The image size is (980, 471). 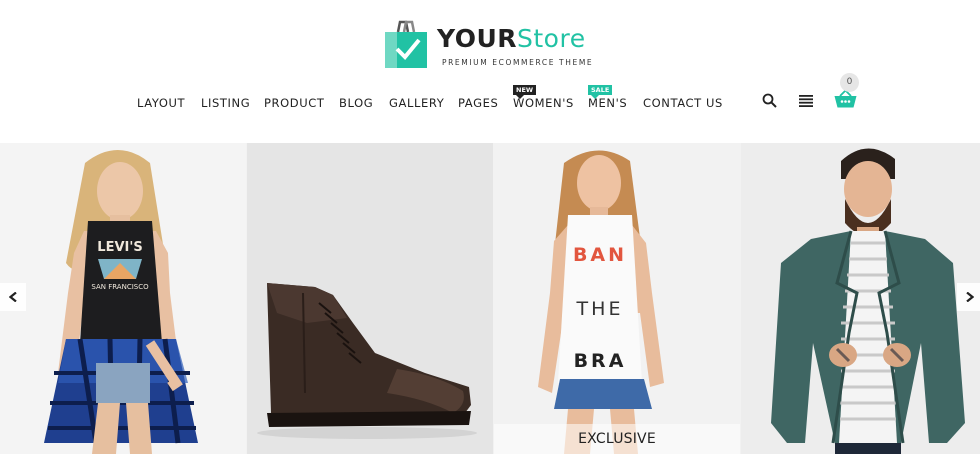 I want to click on nav-layout: LAYOUT, so click(x=161, y=103).